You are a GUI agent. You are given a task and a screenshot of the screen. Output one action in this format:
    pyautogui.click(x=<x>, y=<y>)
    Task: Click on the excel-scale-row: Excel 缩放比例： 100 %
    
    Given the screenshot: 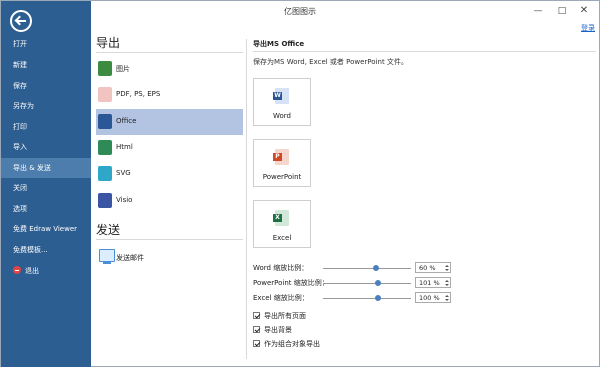 What is the action you would take?
    pyautogui.click(x=353, y=298)
    